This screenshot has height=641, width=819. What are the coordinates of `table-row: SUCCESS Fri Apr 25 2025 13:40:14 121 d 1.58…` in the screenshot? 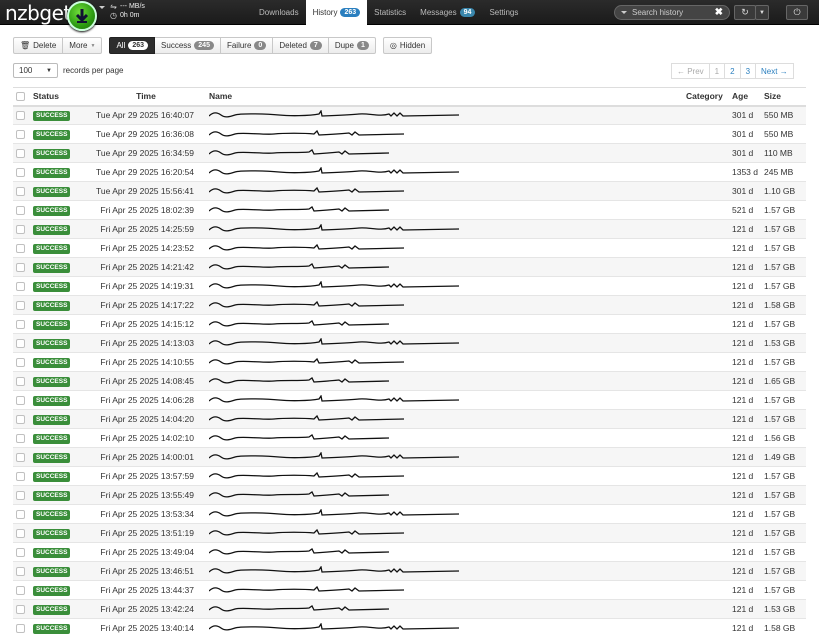 It's located at (409, 628).